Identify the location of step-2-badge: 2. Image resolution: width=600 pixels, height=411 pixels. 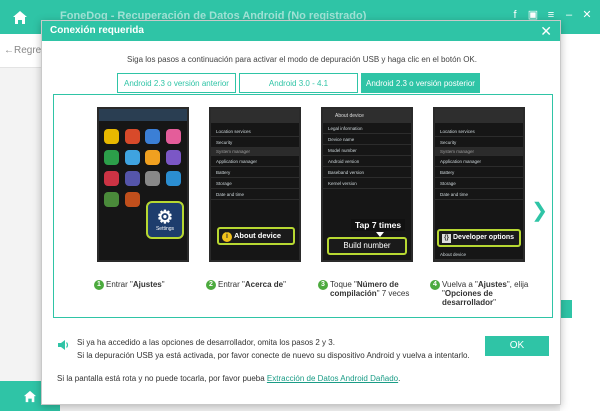
(211, 285).